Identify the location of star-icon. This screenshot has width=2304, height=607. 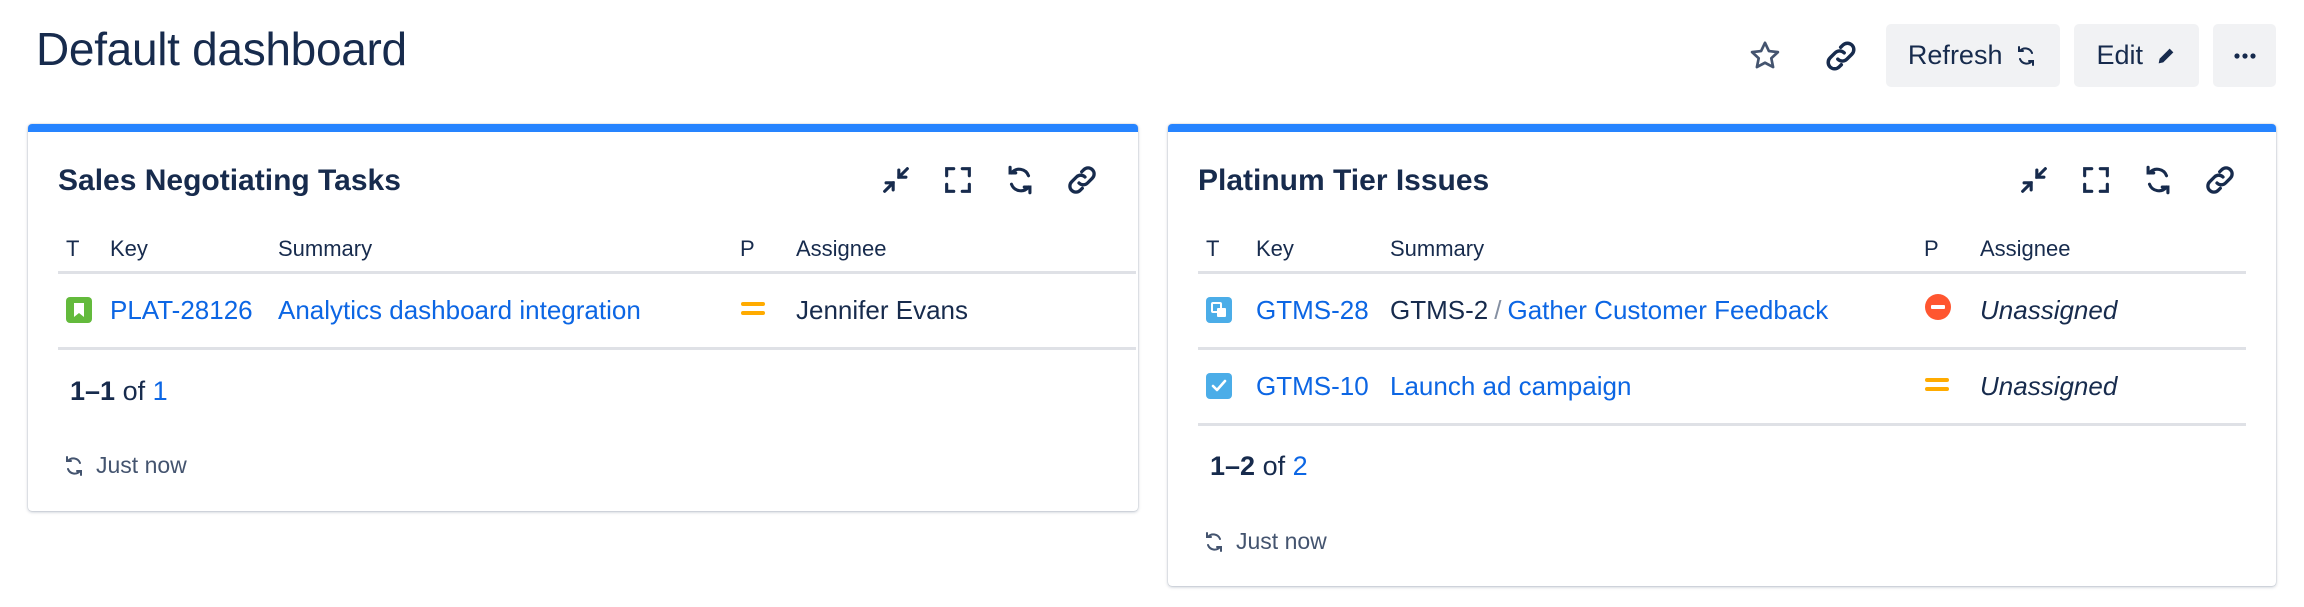
(1765, 54).